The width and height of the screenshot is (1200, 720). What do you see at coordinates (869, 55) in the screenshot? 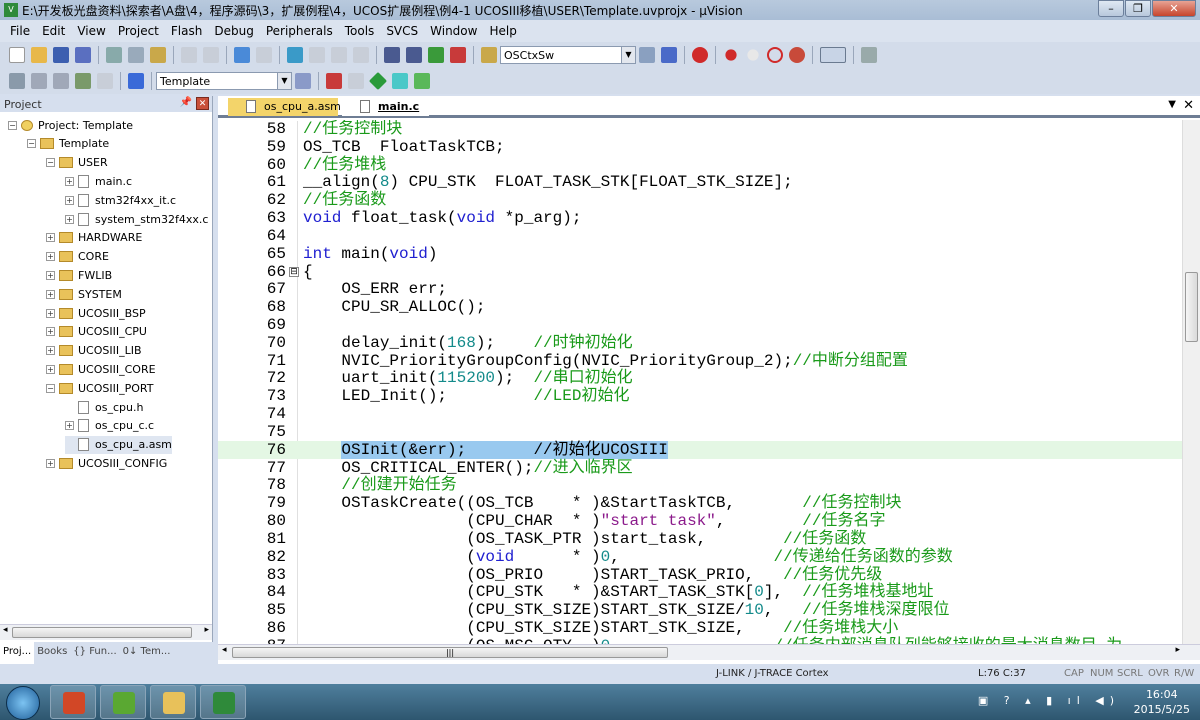
I see `configure-icon` at bounding box center [869, 55].